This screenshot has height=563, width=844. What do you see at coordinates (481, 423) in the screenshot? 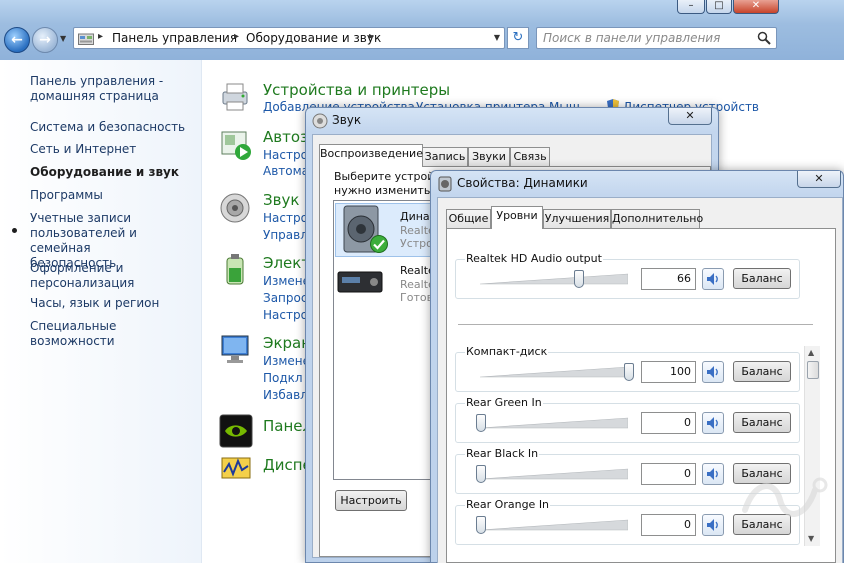
I see `channel-thumb-rear-green` at bounding box center [481, 423].